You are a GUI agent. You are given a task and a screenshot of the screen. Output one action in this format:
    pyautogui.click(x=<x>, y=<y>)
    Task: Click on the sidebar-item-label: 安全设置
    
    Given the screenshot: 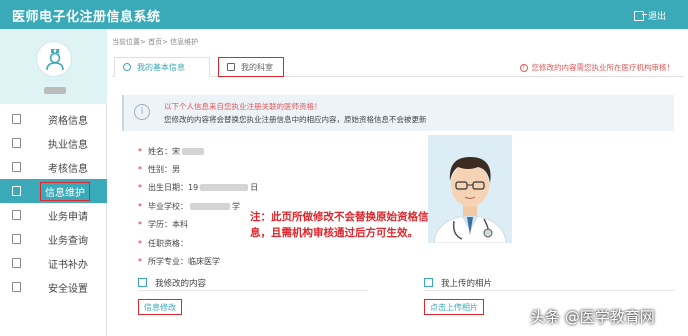 What is the action you would take?
    pyautogui.click(x=68, y=289)
    